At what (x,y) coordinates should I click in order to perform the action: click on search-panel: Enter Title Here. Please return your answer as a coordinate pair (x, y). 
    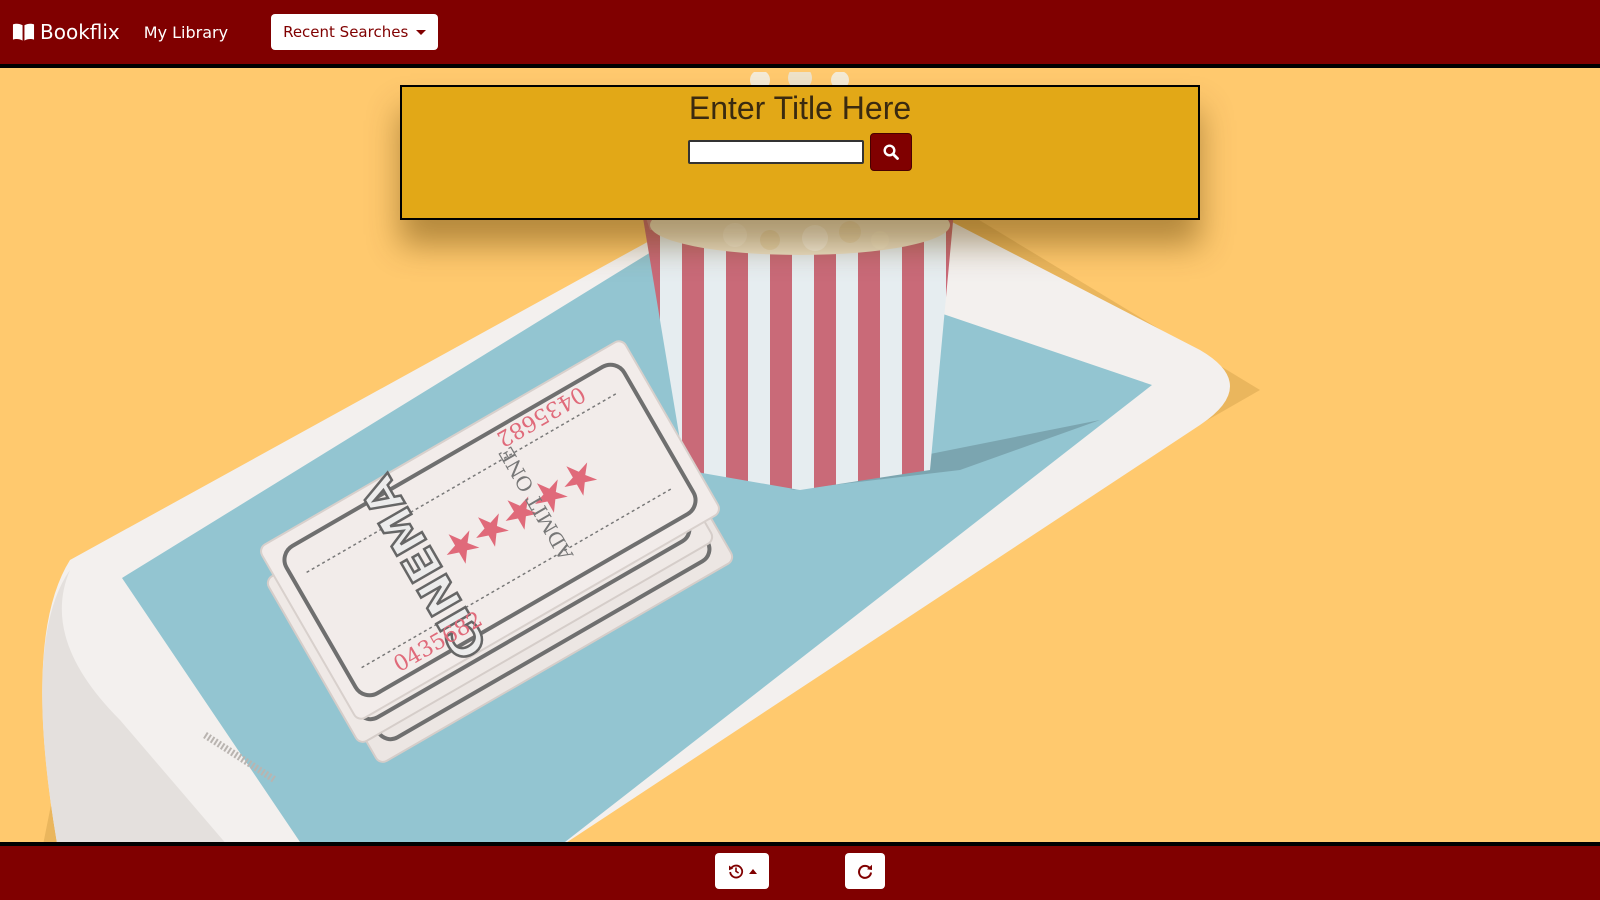
    Looking at the image, I should click on (800, 152).